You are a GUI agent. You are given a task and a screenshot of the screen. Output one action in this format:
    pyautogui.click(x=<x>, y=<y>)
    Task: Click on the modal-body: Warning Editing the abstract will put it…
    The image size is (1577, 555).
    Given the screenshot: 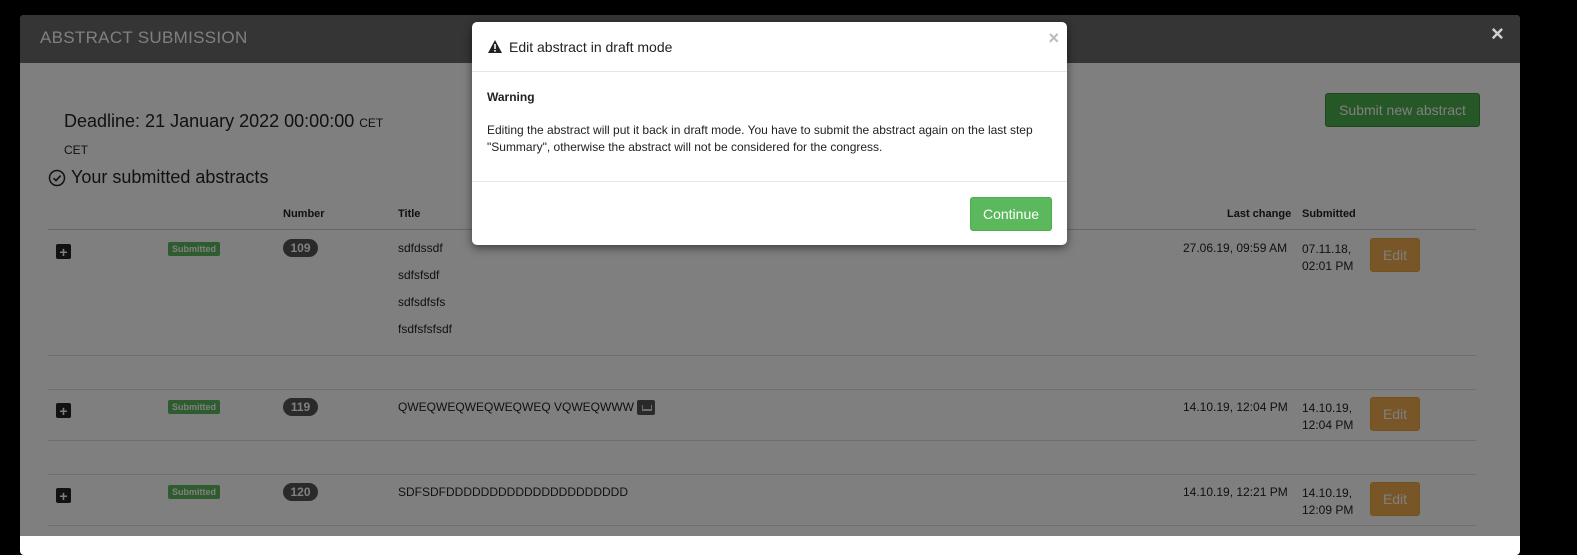 What is the action you would take?
    pyautogui.click(x=769, y=127)
    